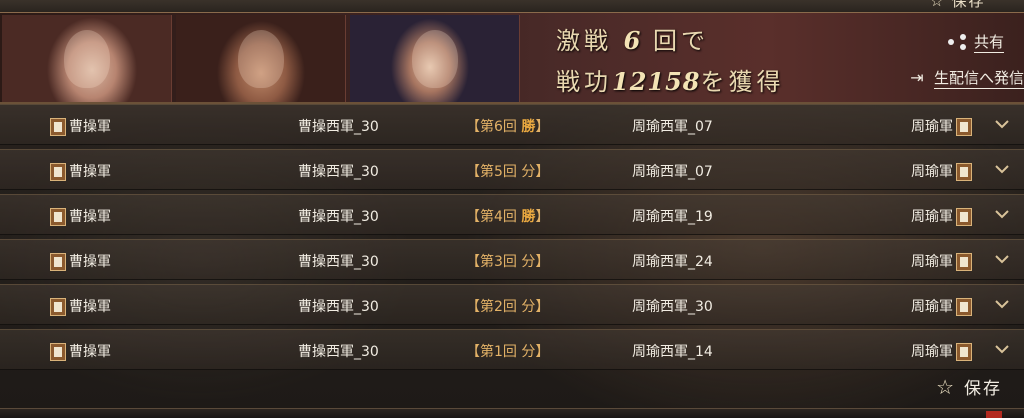 The image size is (1024, 418). Describe the element at coordinates (949, 57) in the screenshot. I see `banner-actions: 共有 ⇥ 生配信へ発信` at that location.